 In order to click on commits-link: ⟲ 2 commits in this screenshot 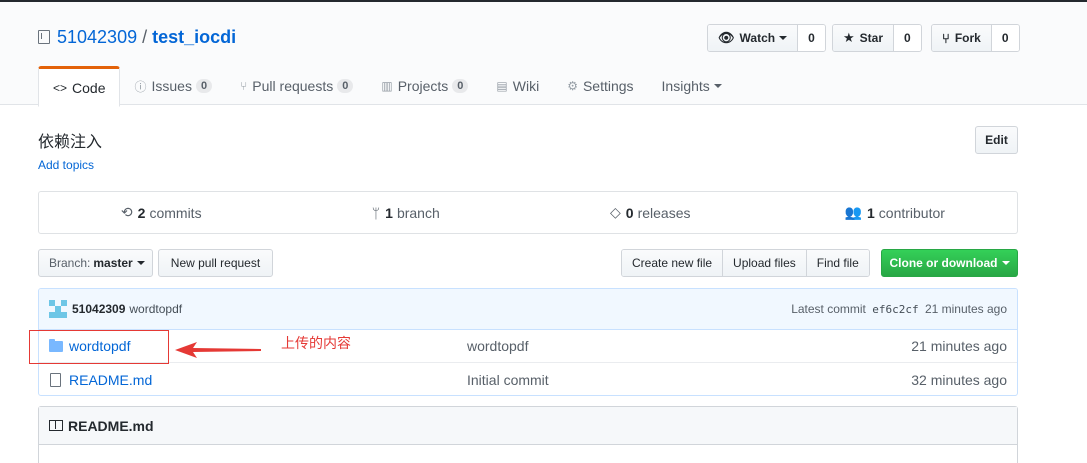, I will do `click(161, 212)`.